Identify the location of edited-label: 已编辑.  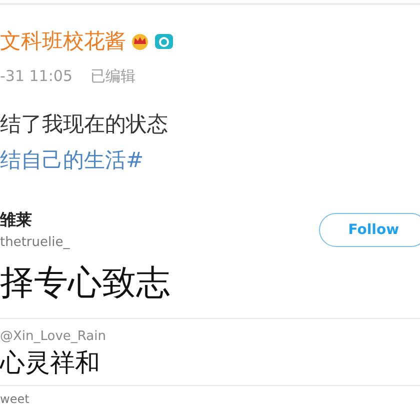
(113, 76).